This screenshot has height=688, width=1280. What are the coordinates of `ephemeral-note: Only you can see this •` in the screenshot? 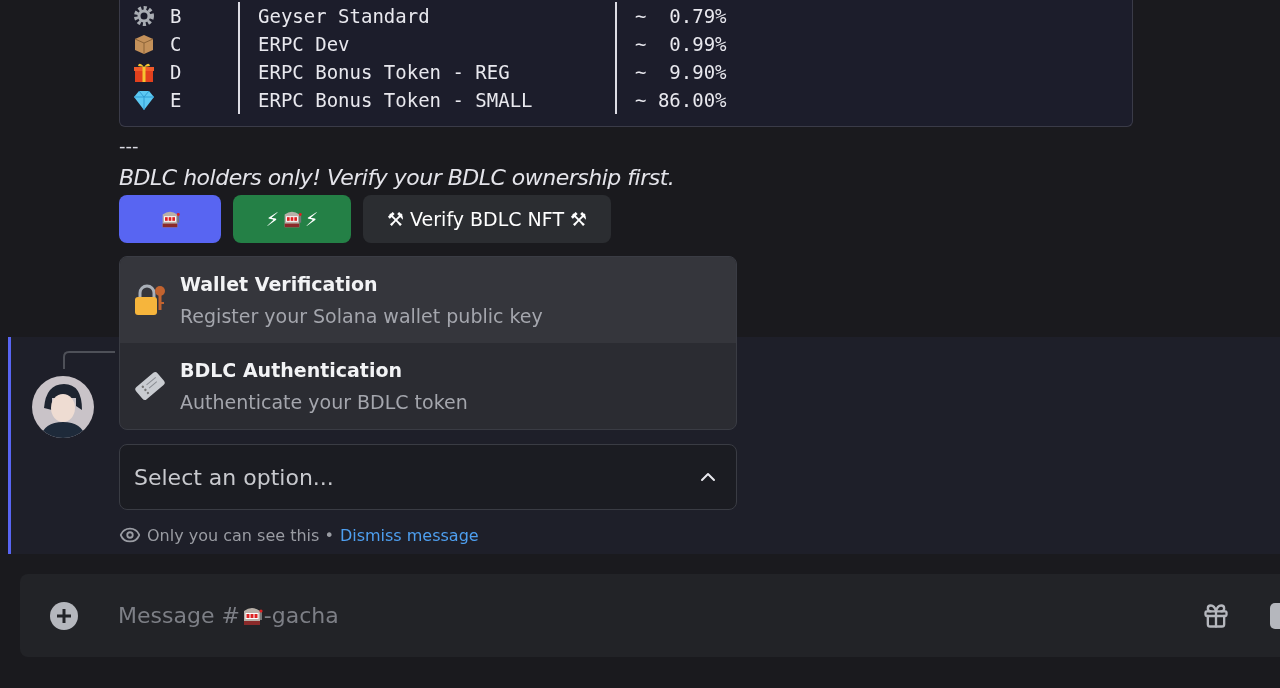 It's located at (240, 535).